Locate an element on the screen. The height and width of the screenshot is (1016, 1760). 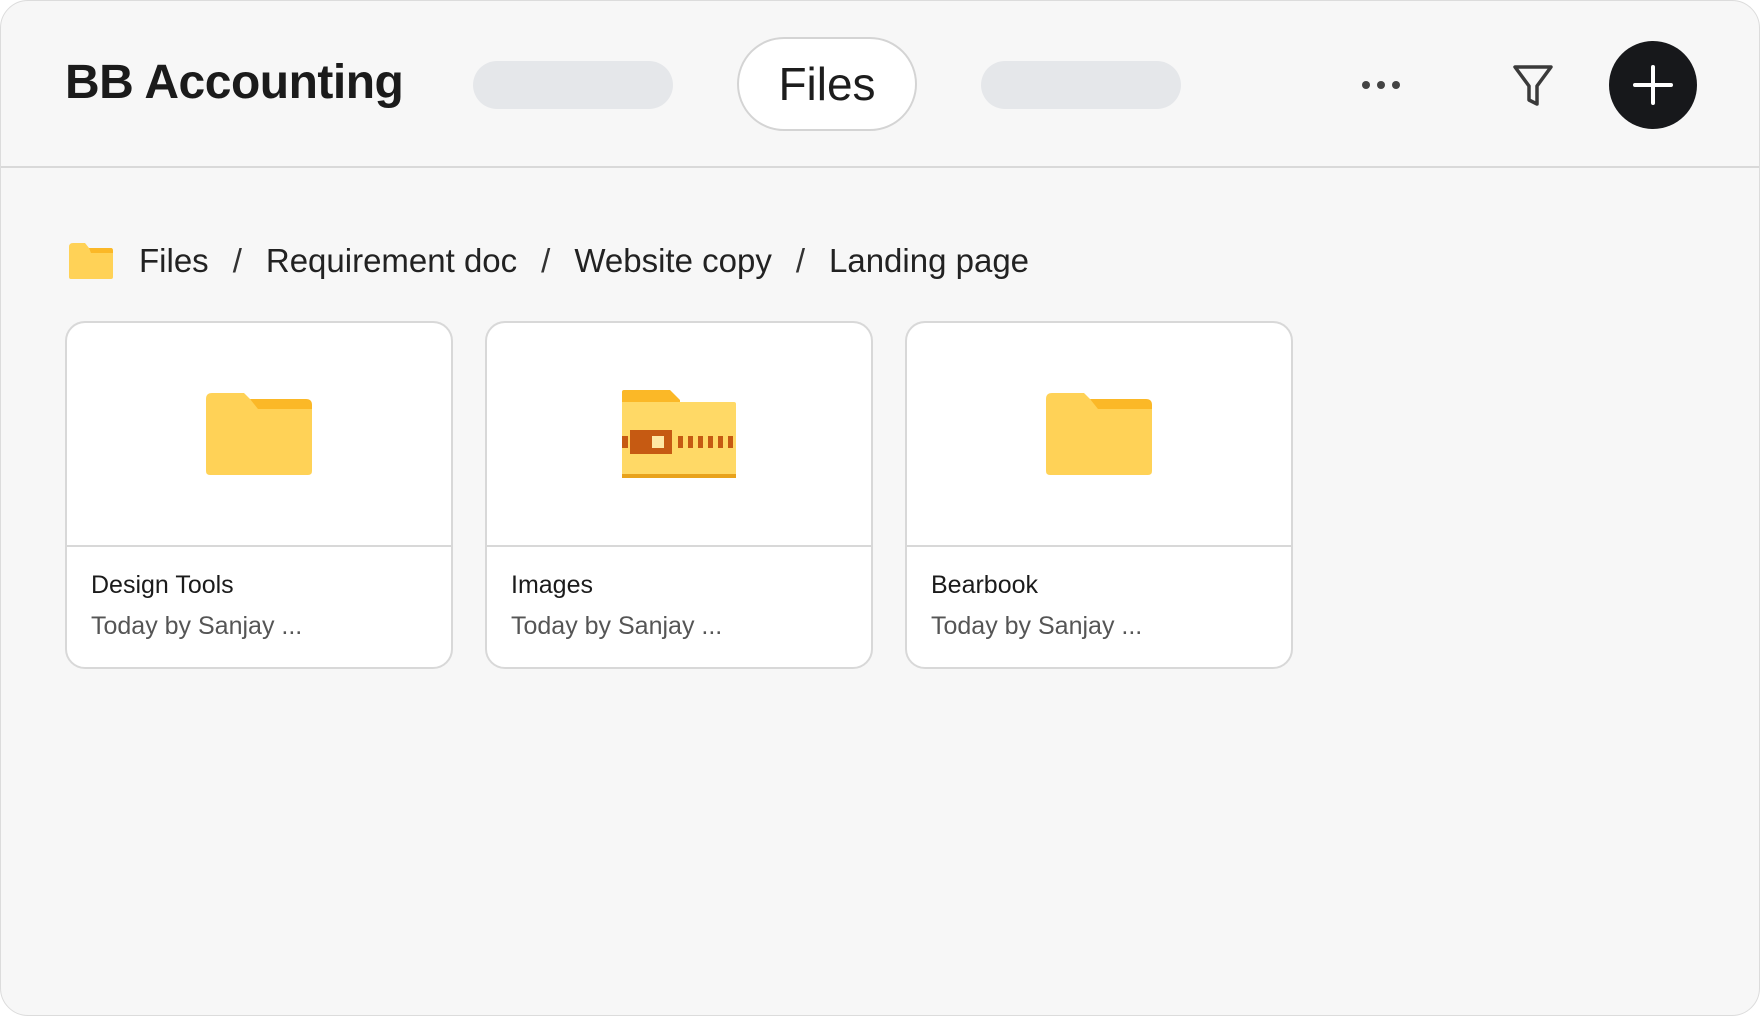
file-name: Bearbook is located at coordinates (985, 585).